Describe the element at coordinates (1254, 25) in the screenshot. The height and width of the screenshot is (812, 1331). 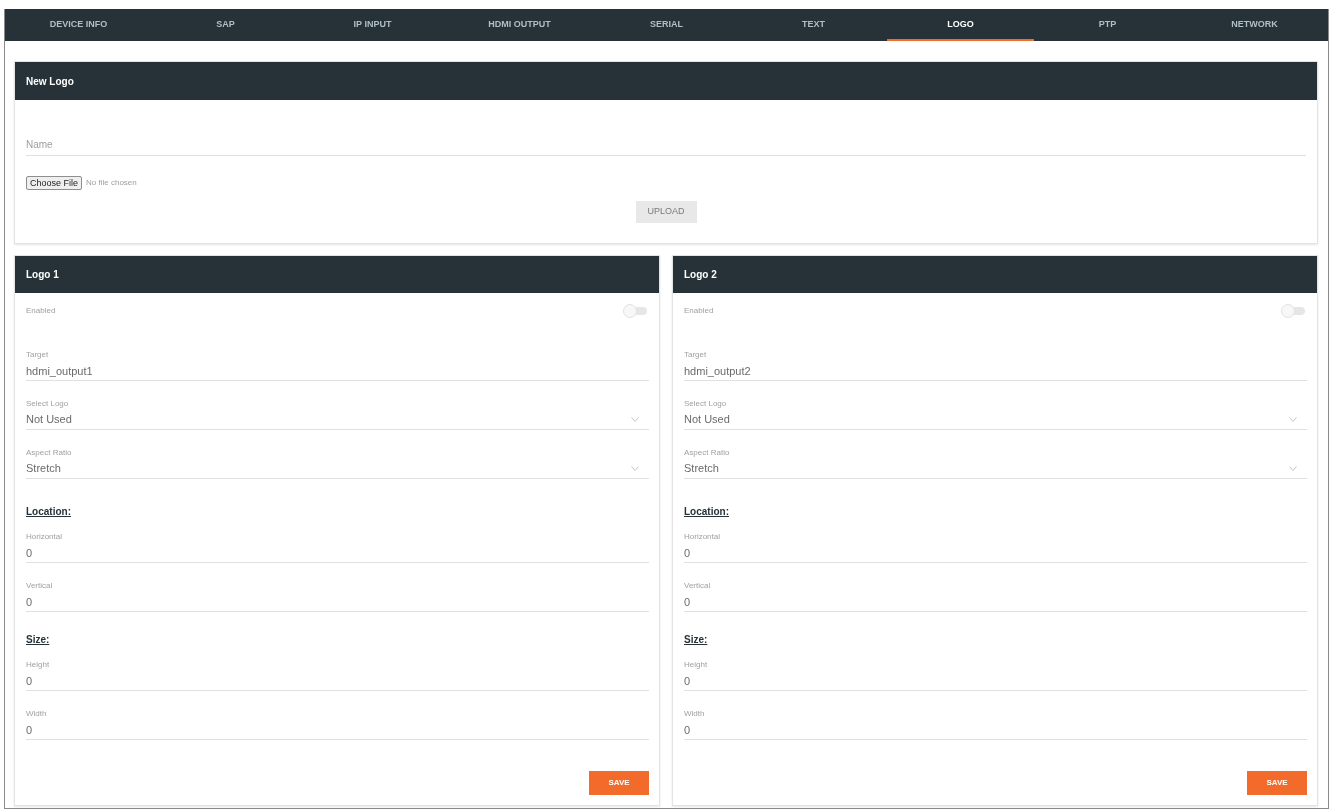
I see `tab: NETWORK` at that location.